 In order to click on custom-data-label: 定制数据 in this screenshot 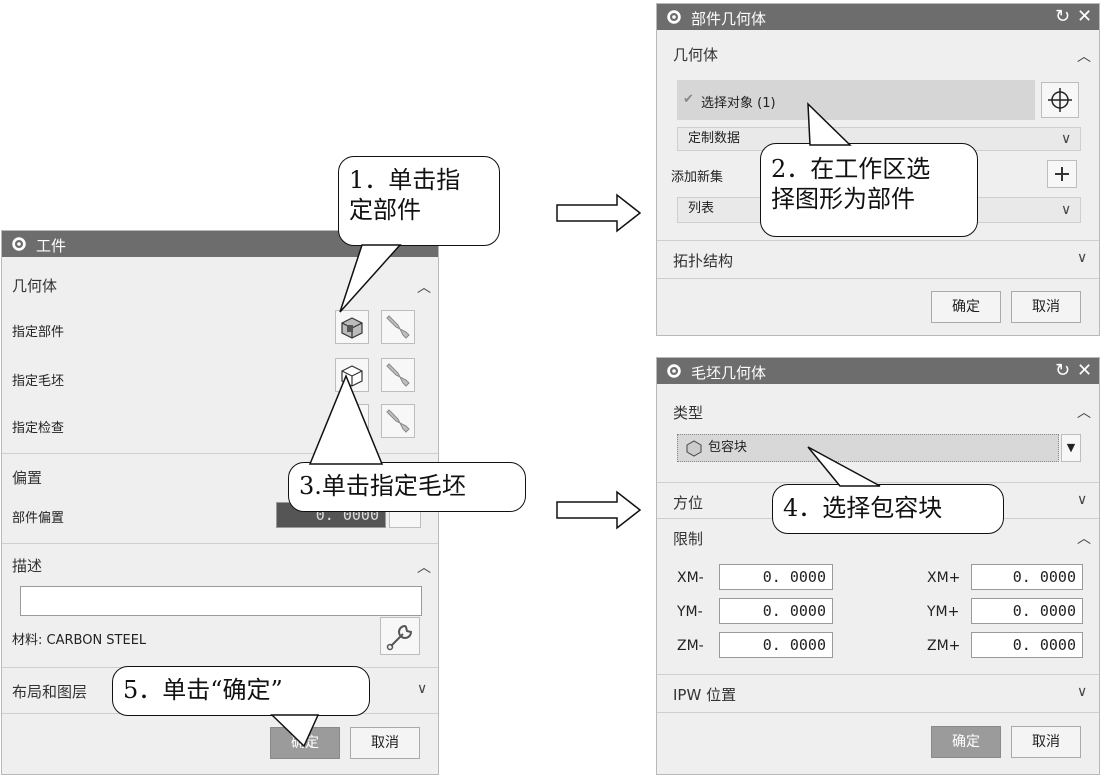, I will do `click(714, 138)`.